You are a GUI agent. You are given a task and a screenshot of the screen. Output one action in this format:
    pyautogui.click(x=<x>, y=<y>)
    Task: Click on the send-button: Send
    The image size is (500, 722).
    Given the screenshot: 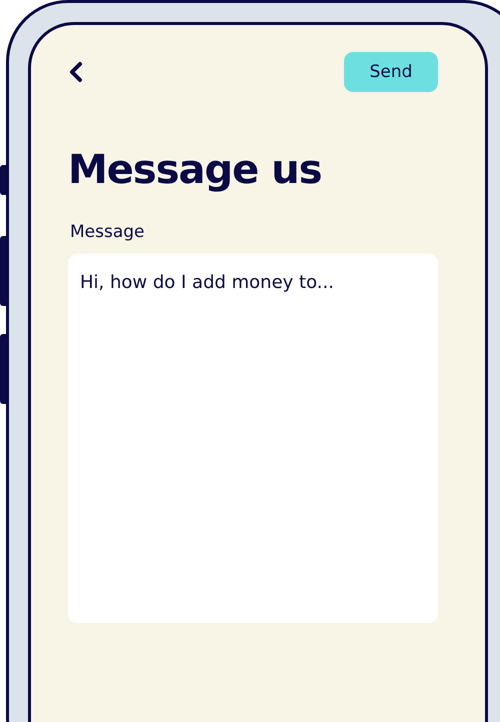 What is the action you would take?
    pyautogui.click(x=391, y=72)
    